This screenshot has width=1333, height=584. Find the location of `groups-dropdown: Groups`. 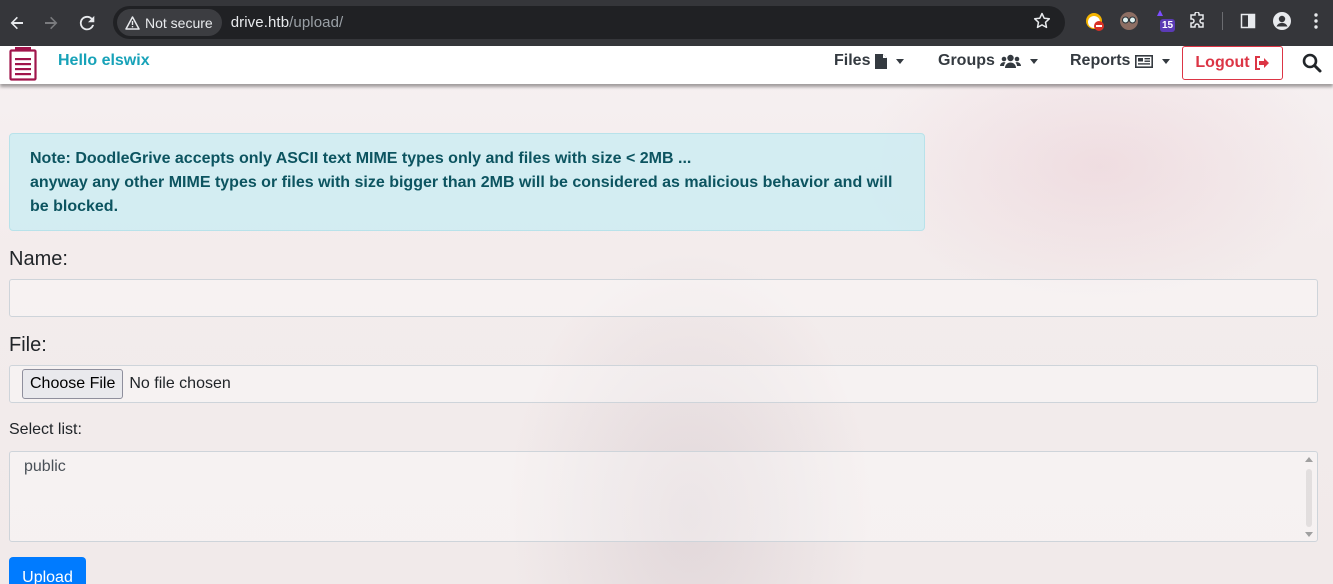

groups-dropdown: Groups is located at coordinates (988, 61).